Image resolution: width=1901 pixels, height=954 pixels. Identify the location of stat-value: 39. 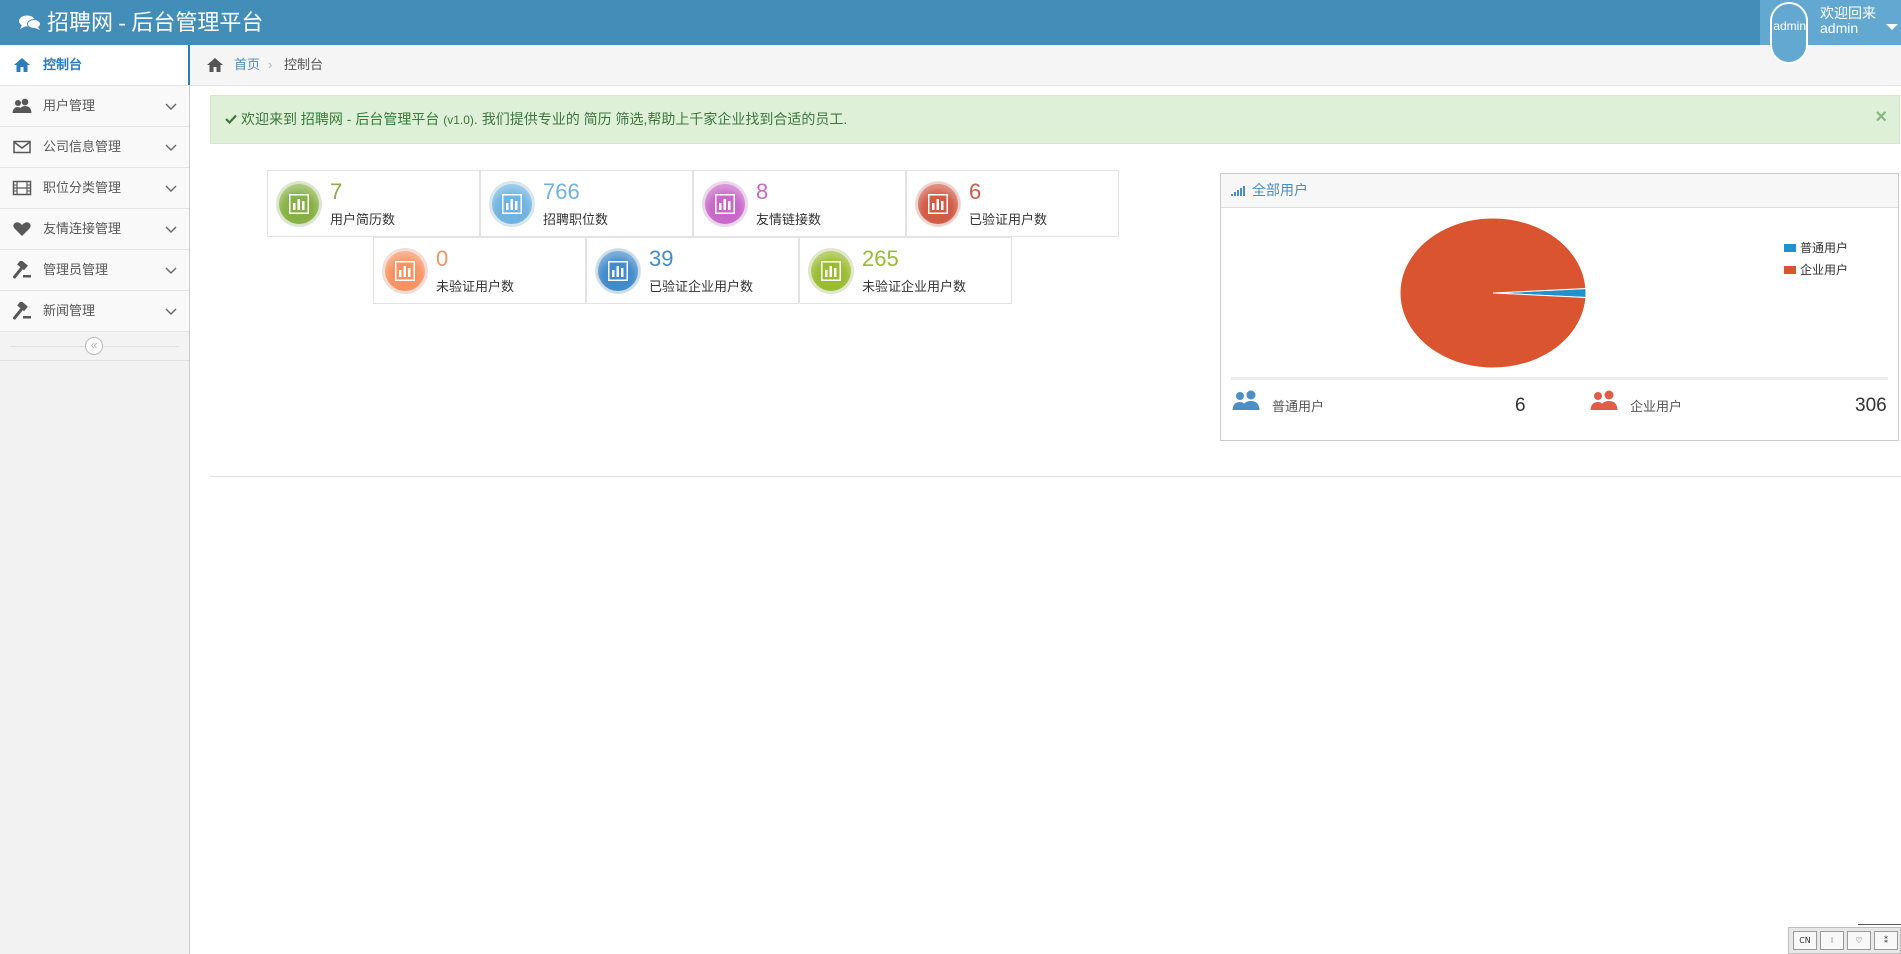
(661, 258).